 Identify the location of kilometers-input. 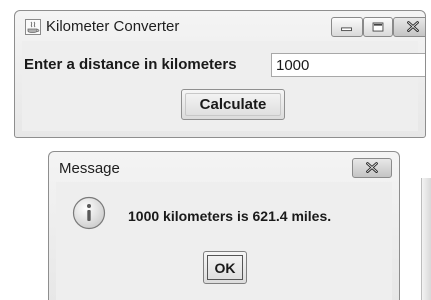
(348, 65).